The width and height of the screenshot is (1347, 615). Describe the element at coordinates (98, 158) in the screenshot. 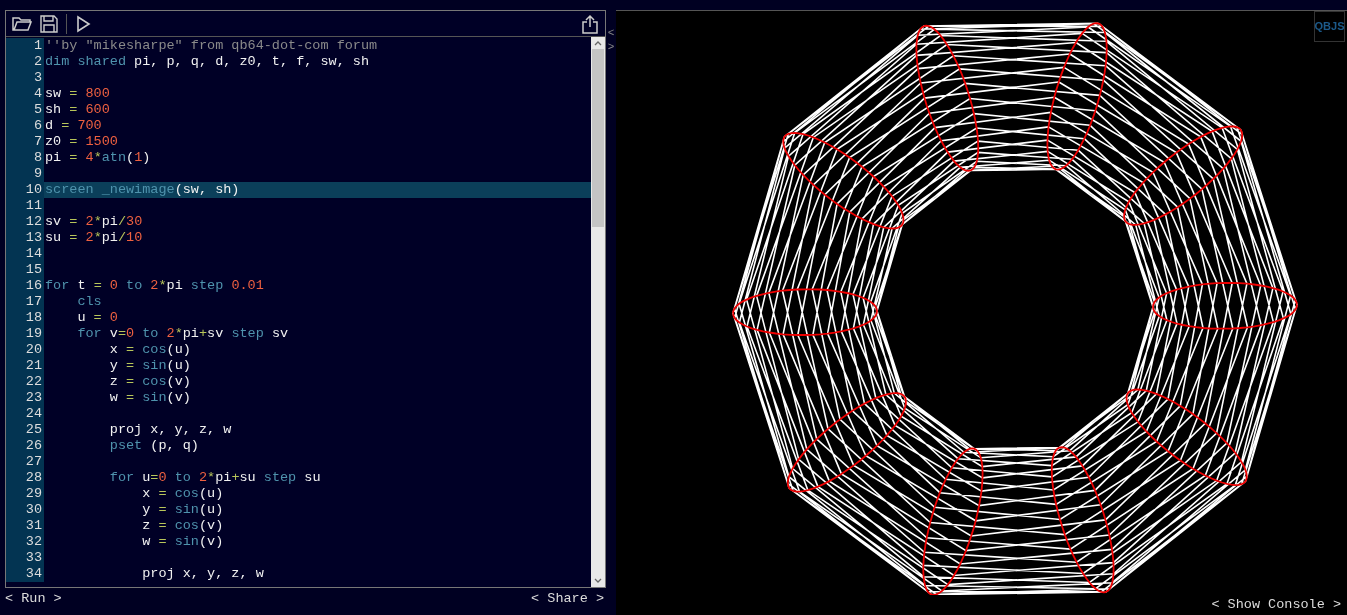

I see `code-line: pi = 4*atn(1)` at that location.